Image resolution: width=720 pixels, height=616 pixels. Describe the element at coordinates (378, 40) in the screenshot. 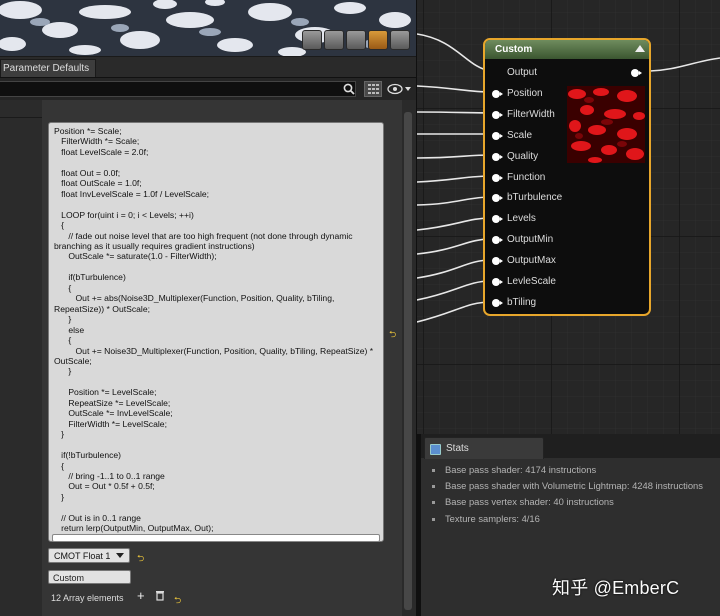

I see `sphere-icon` at that location.